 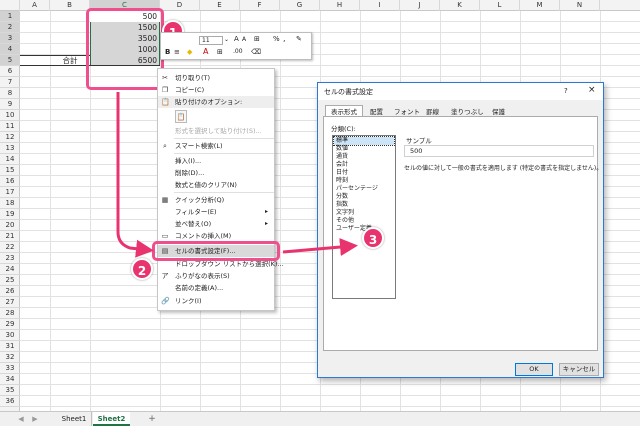 I want to click on prev-sheet-arrow-icon: ◀, so click(x=21, y=419).